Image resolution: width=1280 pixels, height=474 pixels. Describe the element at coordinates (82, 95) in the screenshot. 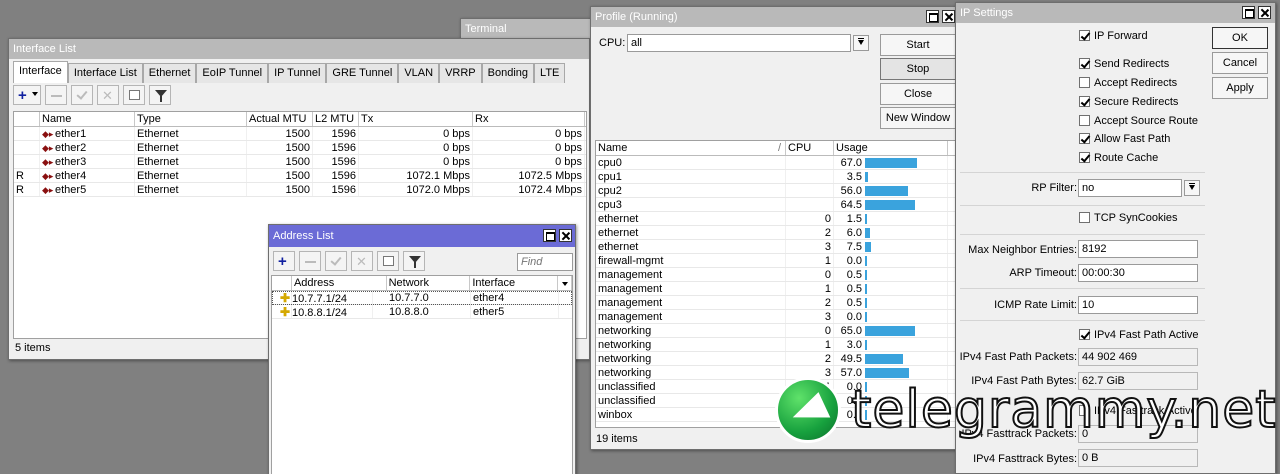

I see `enable-button` at that location.